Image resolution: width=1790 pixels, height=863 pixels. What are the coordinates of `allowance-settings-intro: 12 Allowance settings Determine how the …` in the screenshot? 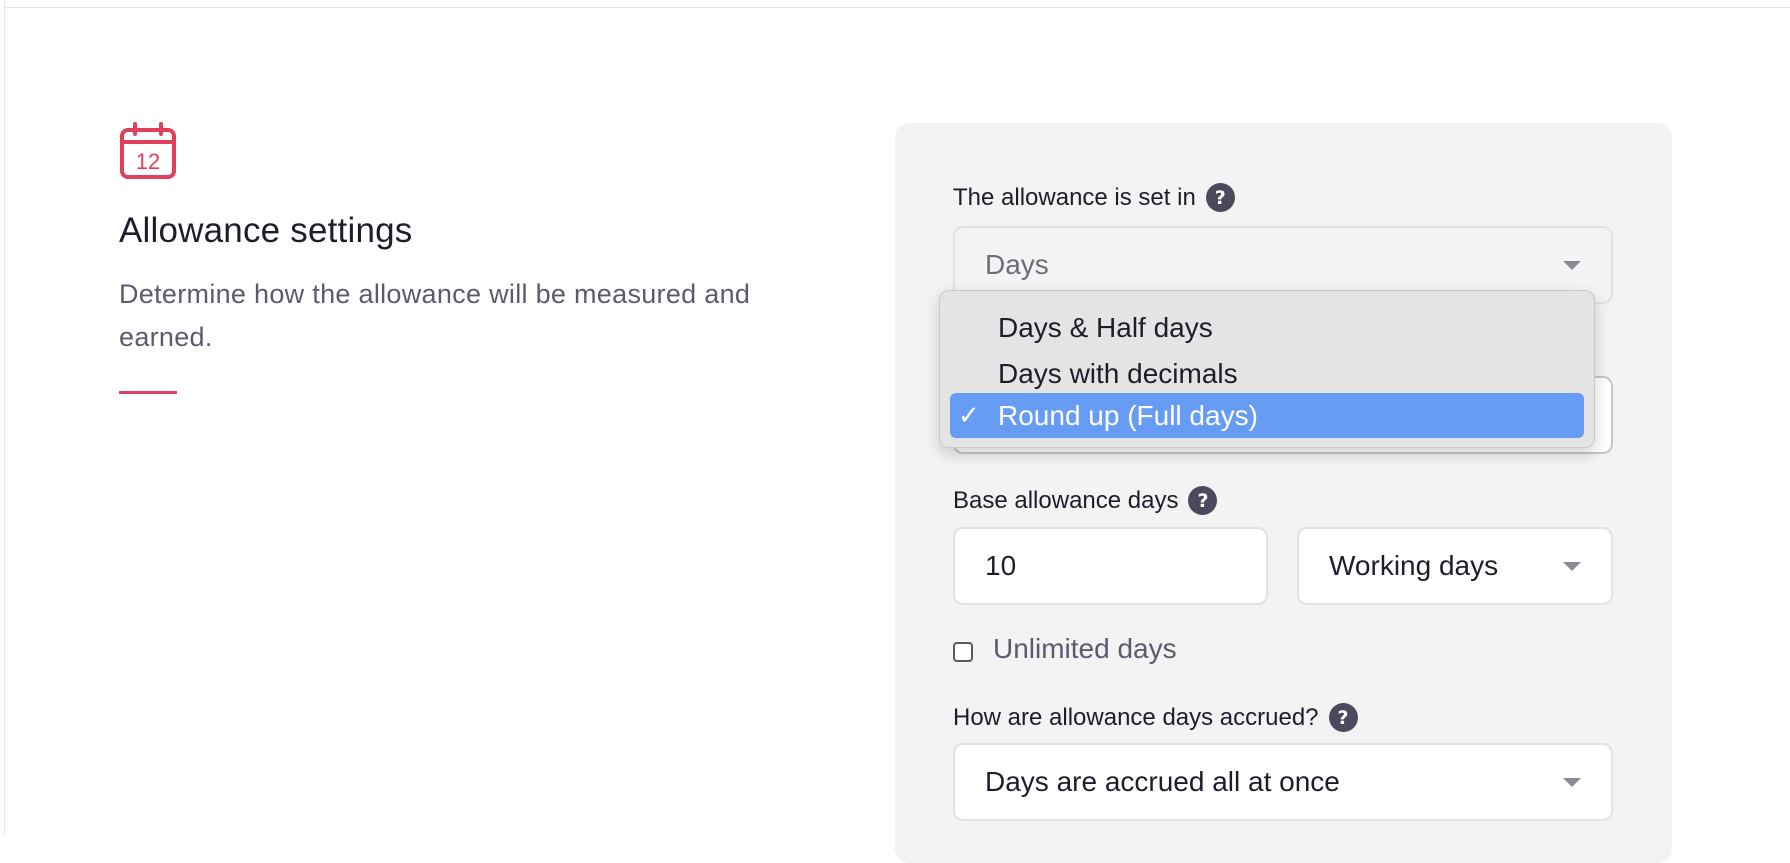 It's located at (459, 258).